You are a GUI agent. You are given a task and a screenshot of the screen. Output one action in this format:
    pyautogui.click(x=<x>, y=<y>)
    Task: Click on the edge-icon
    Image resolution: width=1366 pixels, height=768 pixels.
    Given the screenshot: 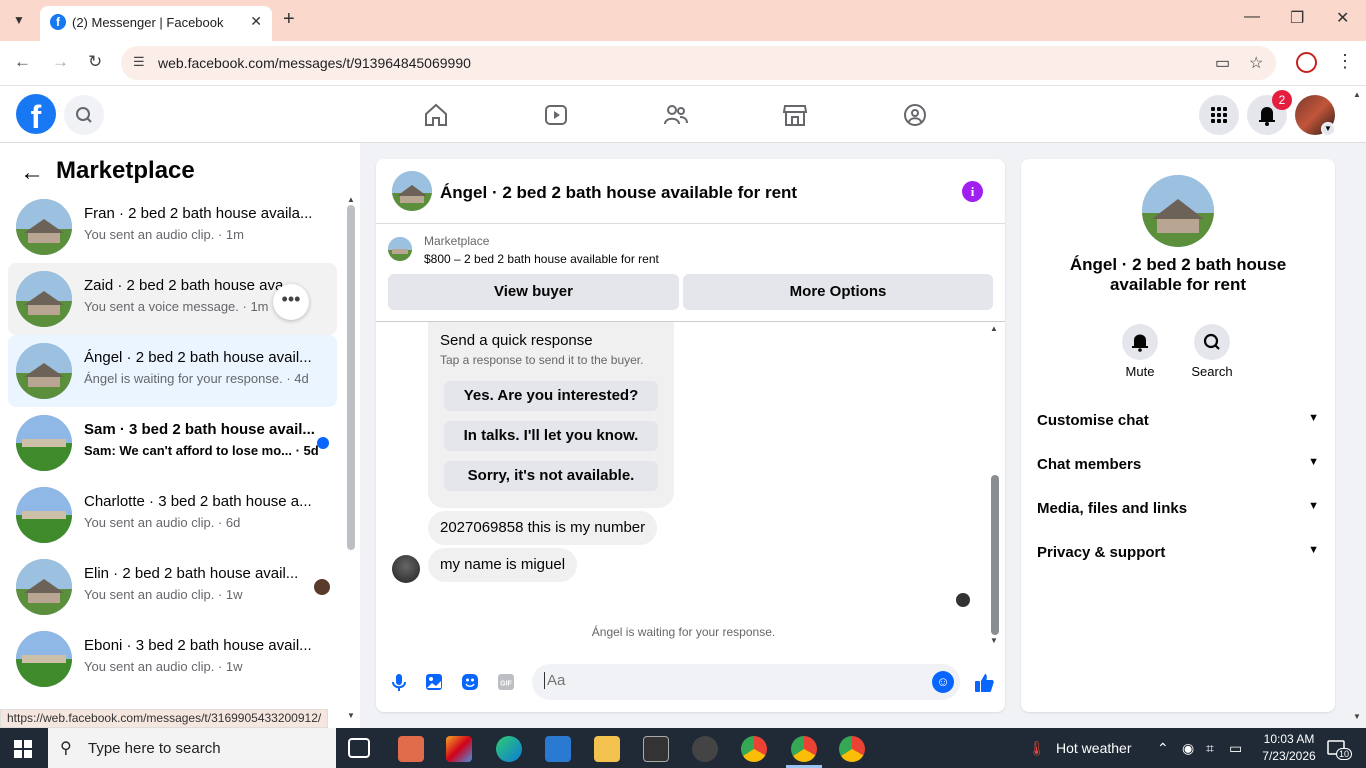 What is the action you would take?
    pyautogui.click(x=509, y=749)
    